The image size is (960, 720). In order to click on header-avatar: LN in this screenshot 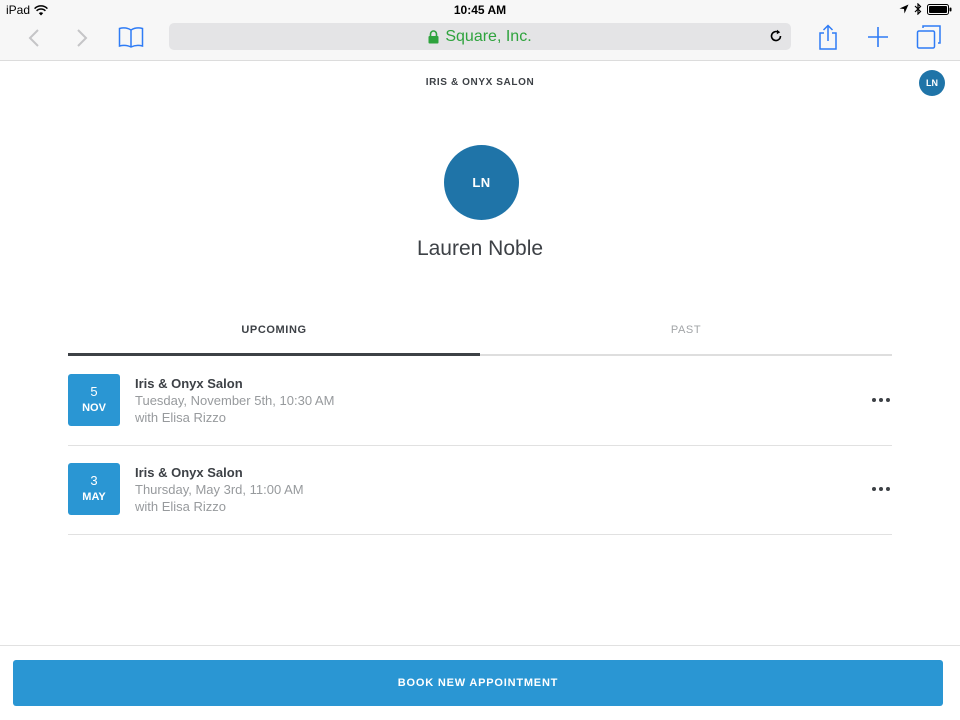, I will do `click(932, 83)`.